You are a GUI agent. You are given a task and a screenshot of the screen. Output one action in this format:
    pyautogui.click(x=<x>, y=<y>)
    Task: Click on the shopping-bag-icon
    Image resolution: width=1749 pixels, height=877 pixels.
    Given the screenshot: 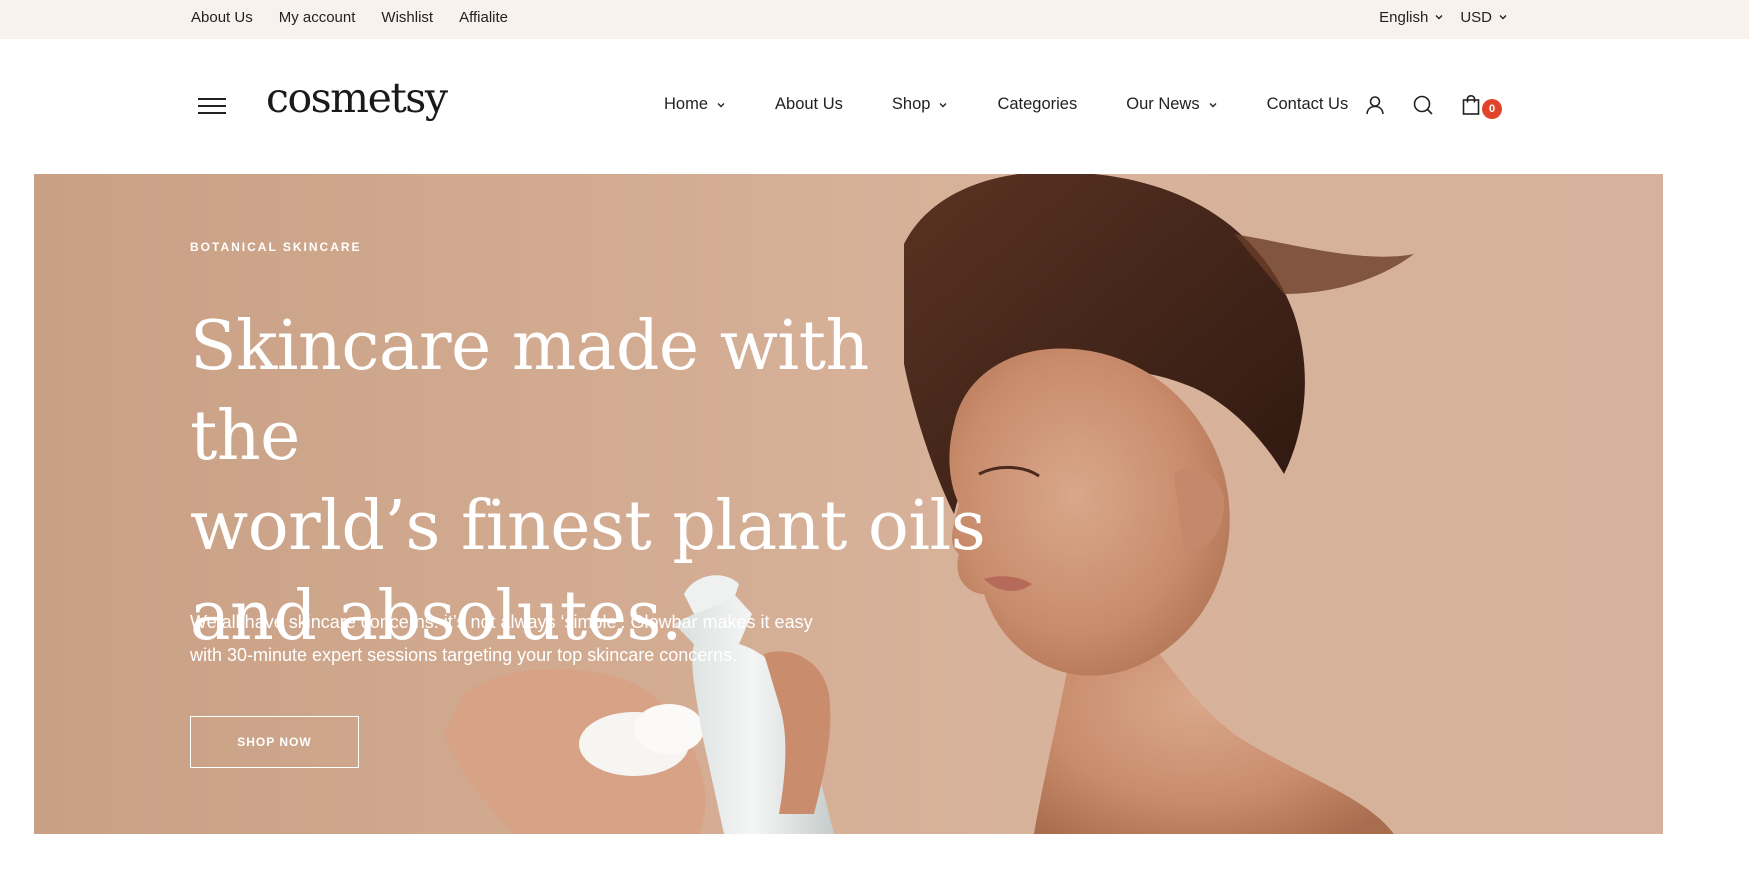 What is the action you would take?
    pyautogui.click(x=1471, y=104)
    